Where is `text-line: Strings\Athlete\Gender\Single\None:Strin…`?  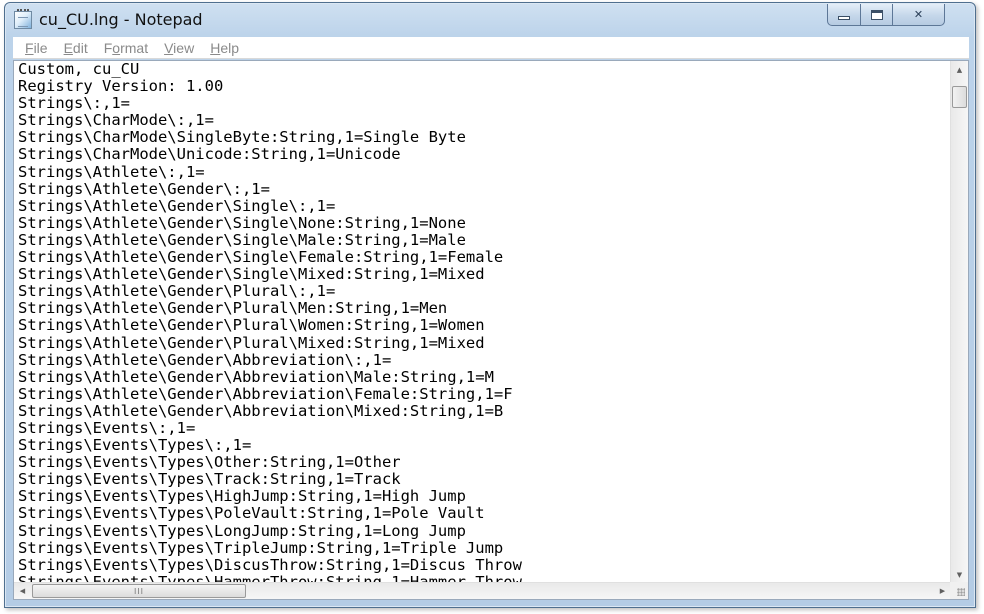 text-line: Strings\Athlete\Gender\Single\None:Strin… is located at coordinates (242, 223).